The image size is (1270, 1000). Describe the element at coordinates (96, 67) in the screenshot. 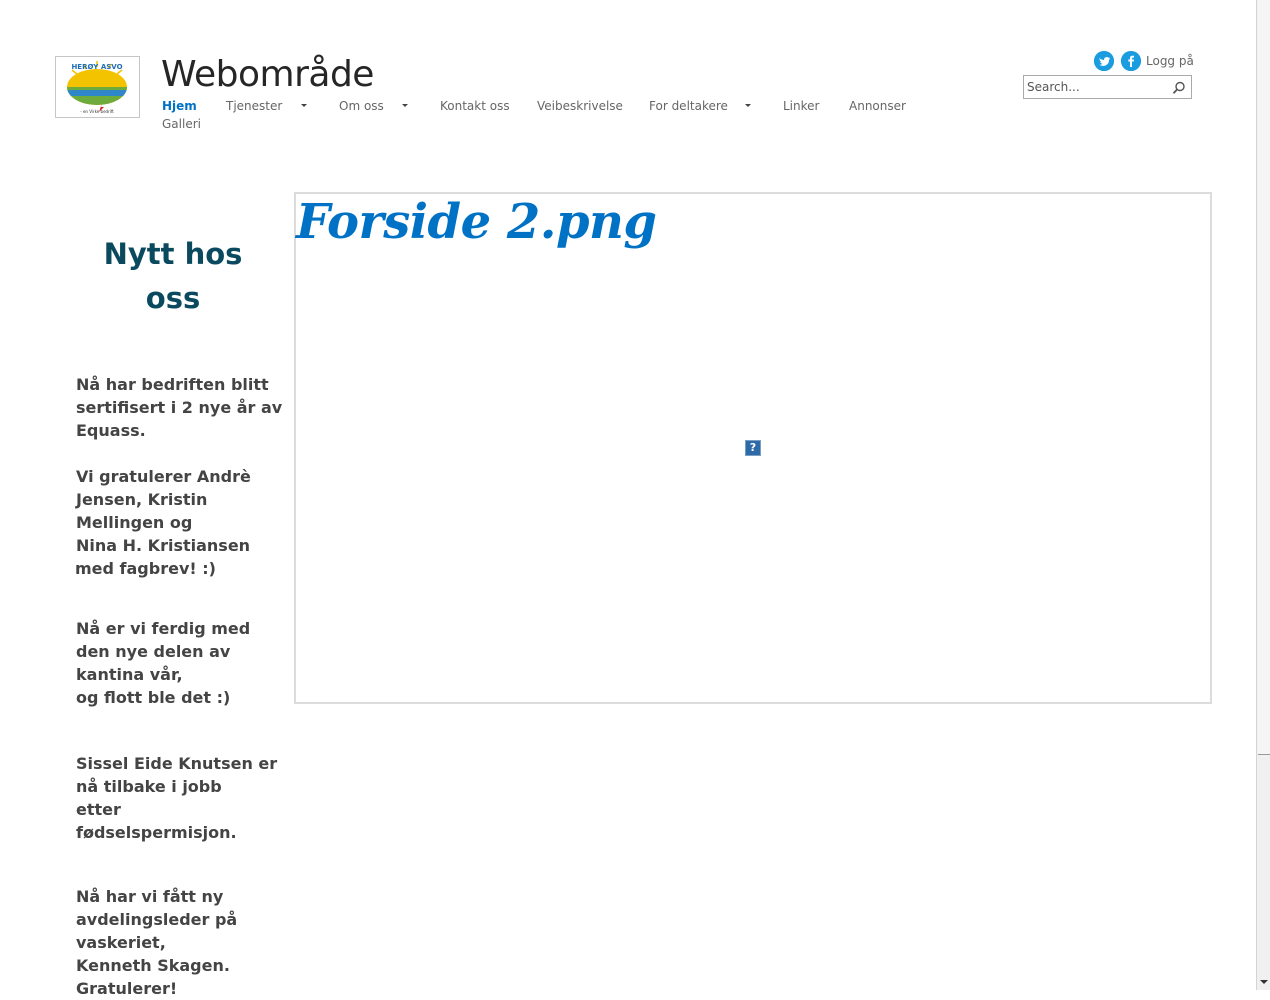

I see `logo-top-text: HERØY ASVO` at that location.